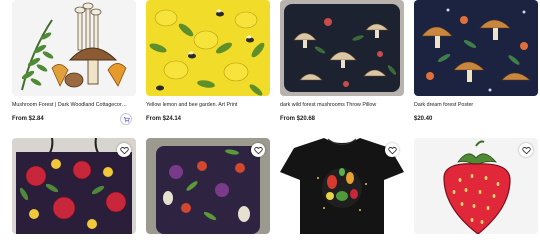  I want to click on product-price: From $20.68, so click(298, 119).